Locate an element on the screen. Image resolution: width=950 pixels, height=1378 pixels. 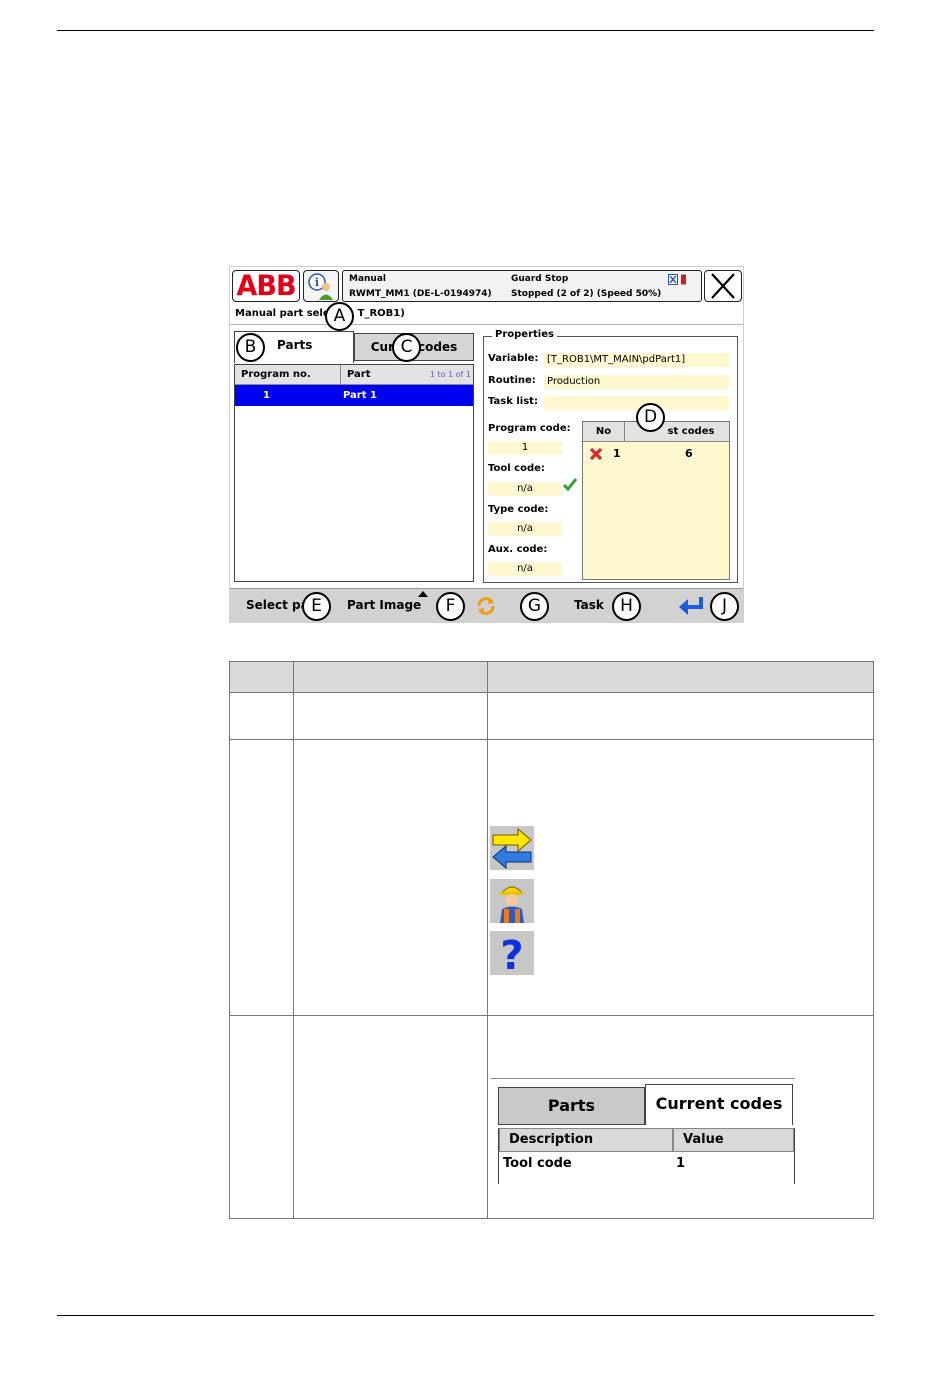
list-counter: 1 to 1 of 1 is located at coordinates (450, 374).